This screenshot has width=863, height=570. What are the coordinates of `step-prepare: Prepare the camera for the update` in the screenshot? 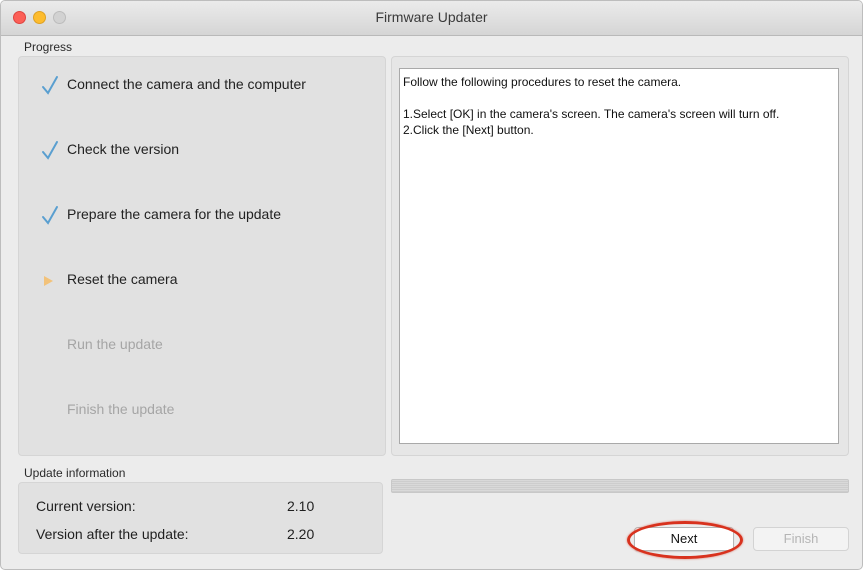 It's located at (198, 216).